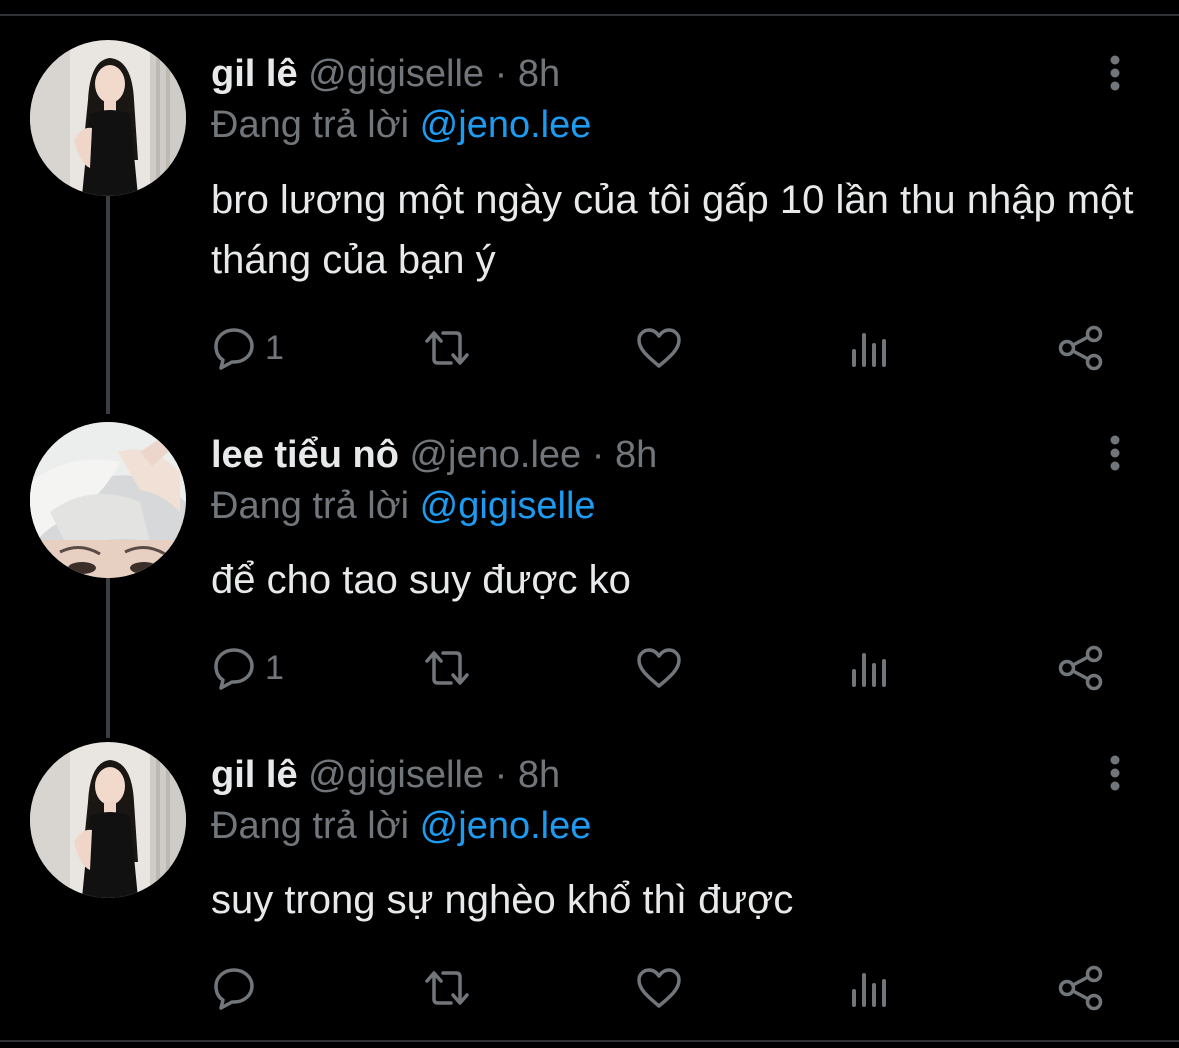  Describe the element at coordinates (305, 455) in the screenshot. I see `display-name: lee tiểu nô` at that location.